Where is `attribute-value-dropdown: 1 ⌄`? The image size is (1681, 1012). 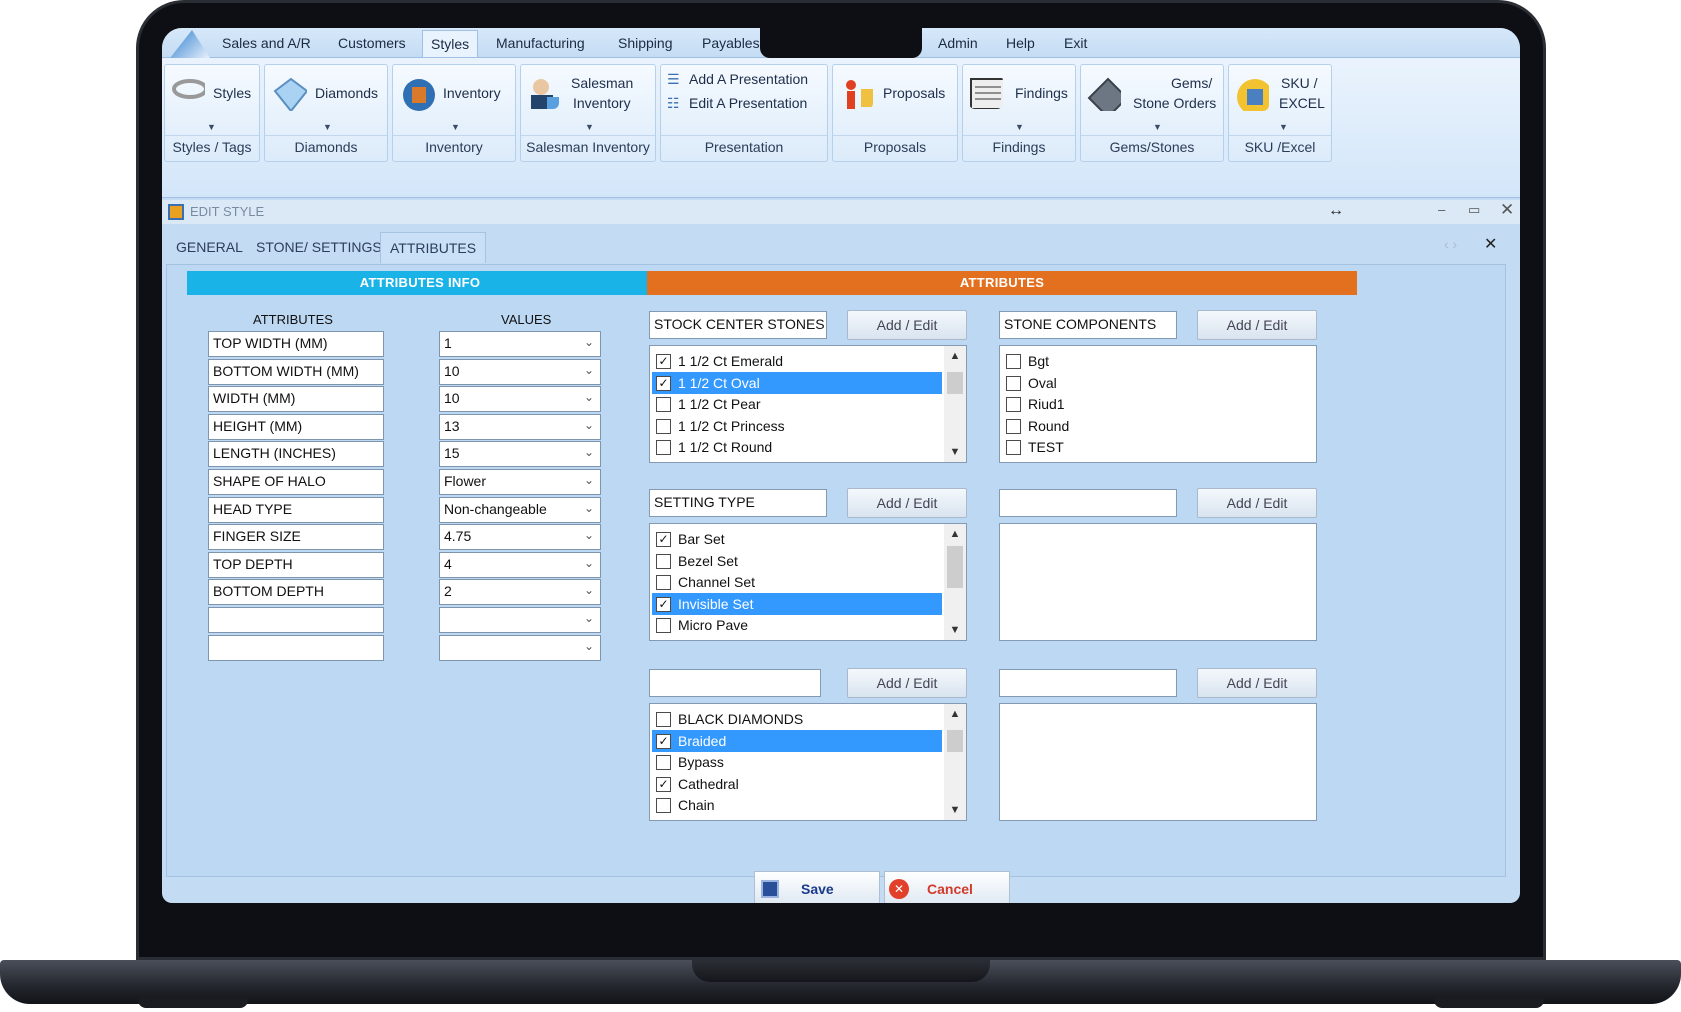 attribute-value-dropdown: 1 ⌄ is located at coordinates (520, 344).